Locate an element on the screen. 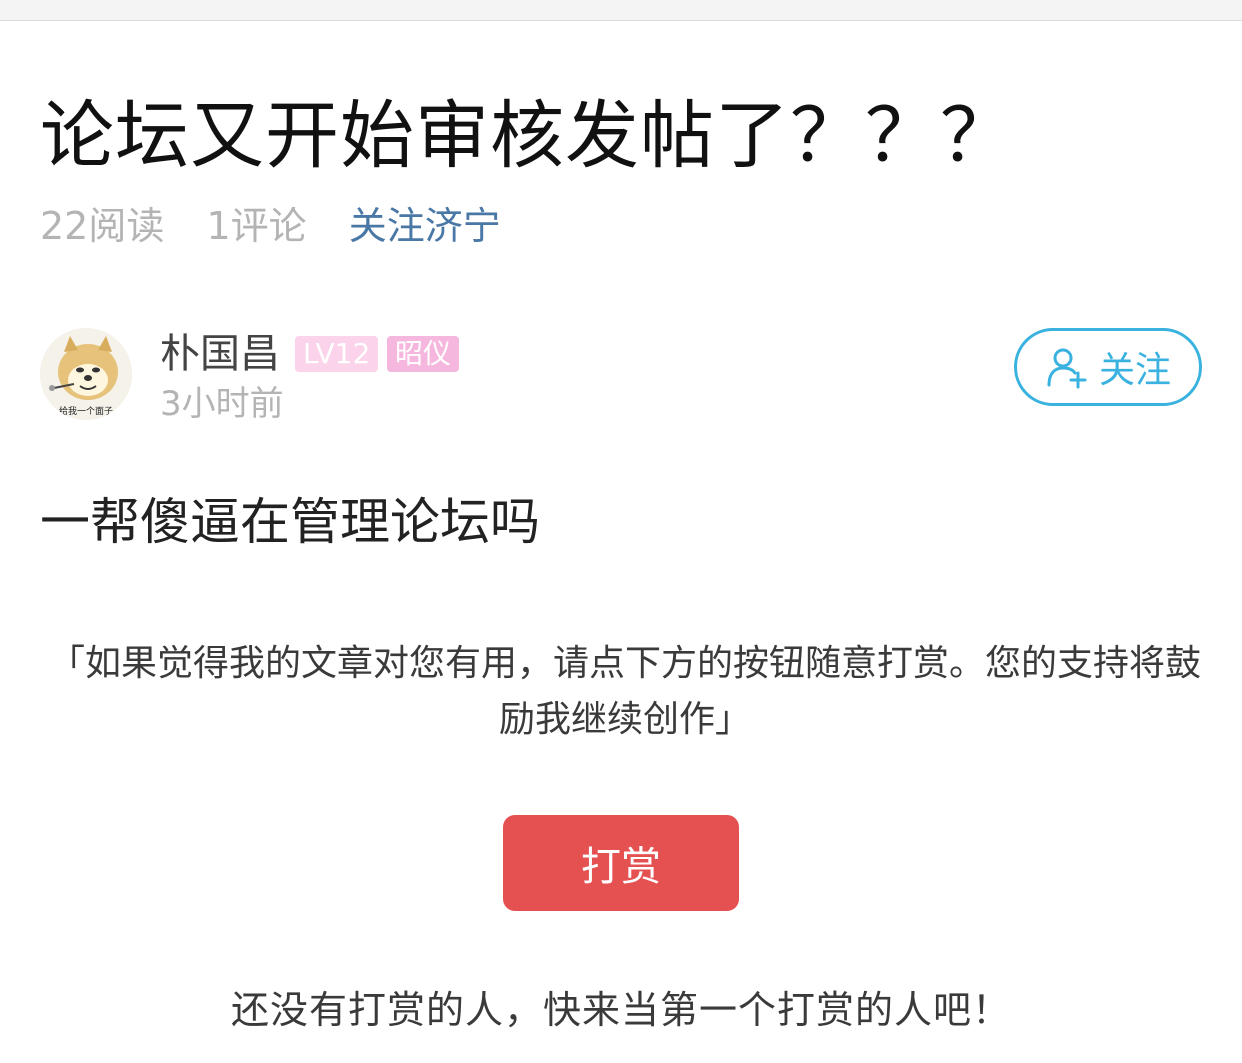 Image resolution: width=1242 pixels, height=1063 pixels. follow-button: 关注 is located at coordinates (1108, 367).